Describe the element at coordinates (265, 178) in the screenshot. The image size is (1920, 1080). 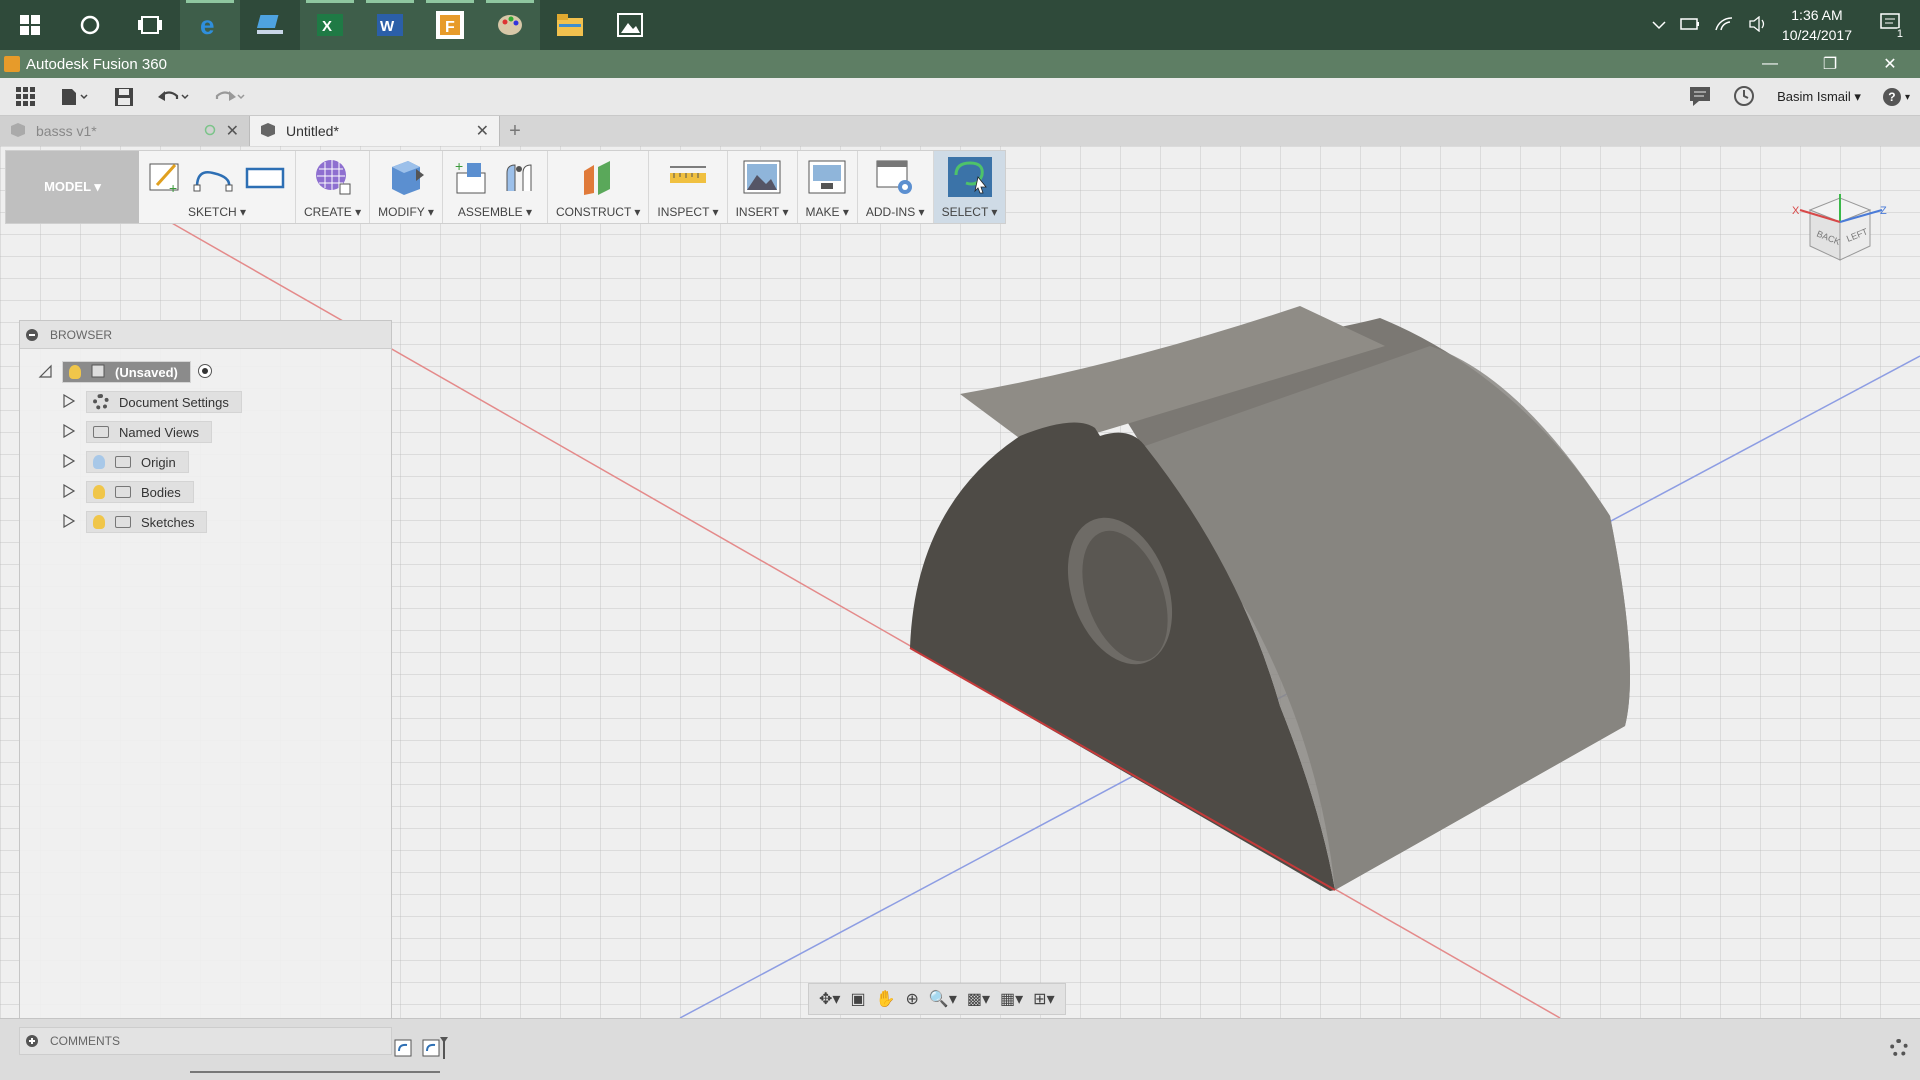
I see `rectangle-sketch-icon` at that location.